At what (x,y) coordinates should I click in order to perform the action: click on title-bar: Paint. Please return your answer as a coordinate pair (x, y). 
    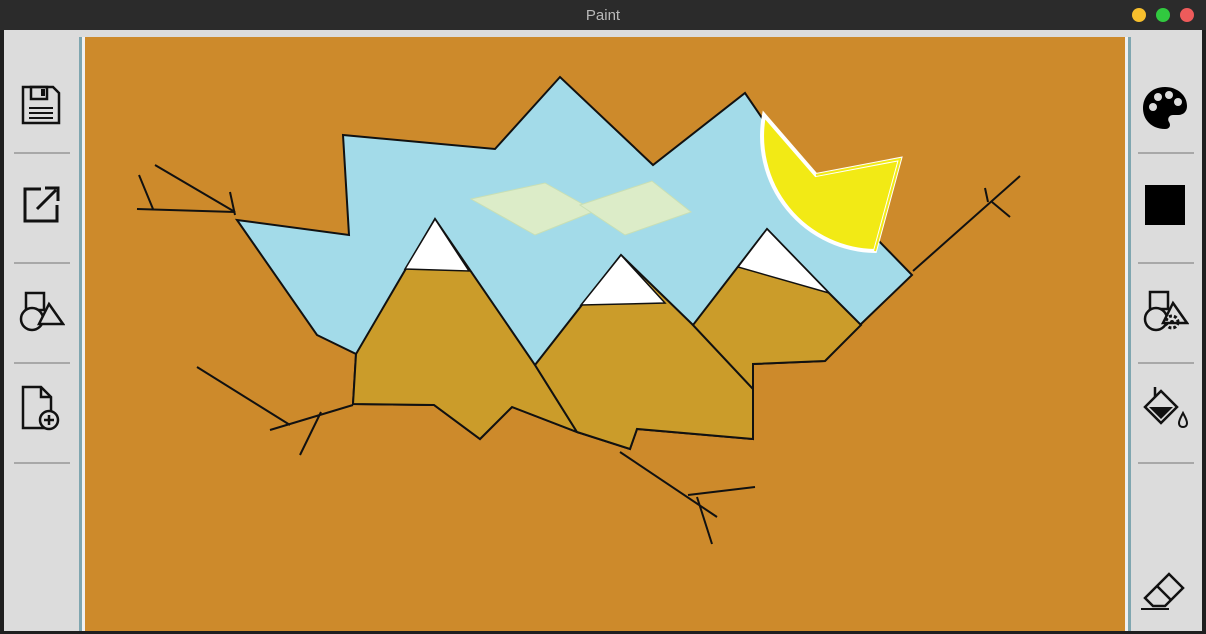
    Looking at the image, I should click on (603, 15).